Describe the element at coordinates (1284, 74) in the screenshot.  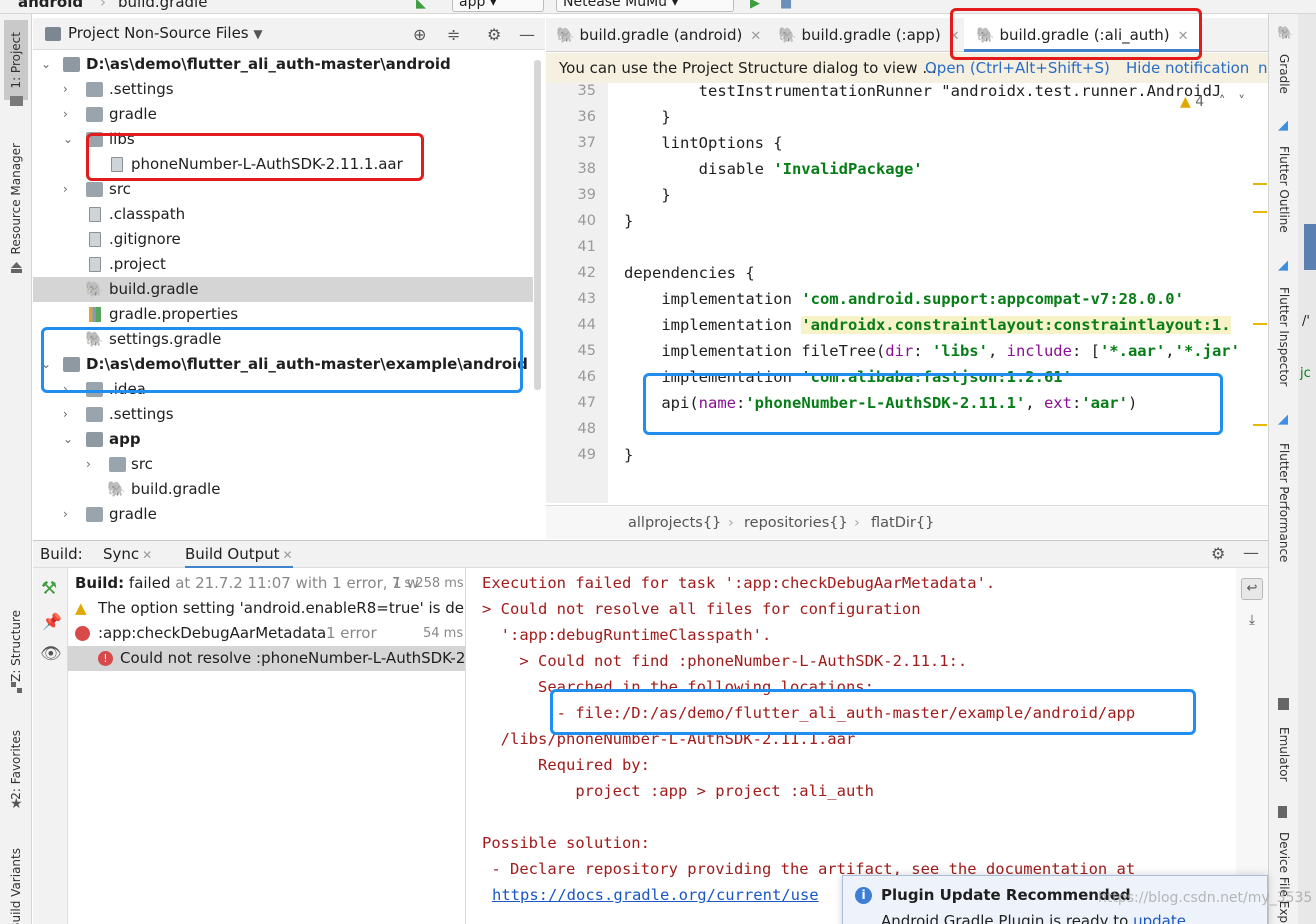
I see `gradle-tool-tab: Gradle` at that location.